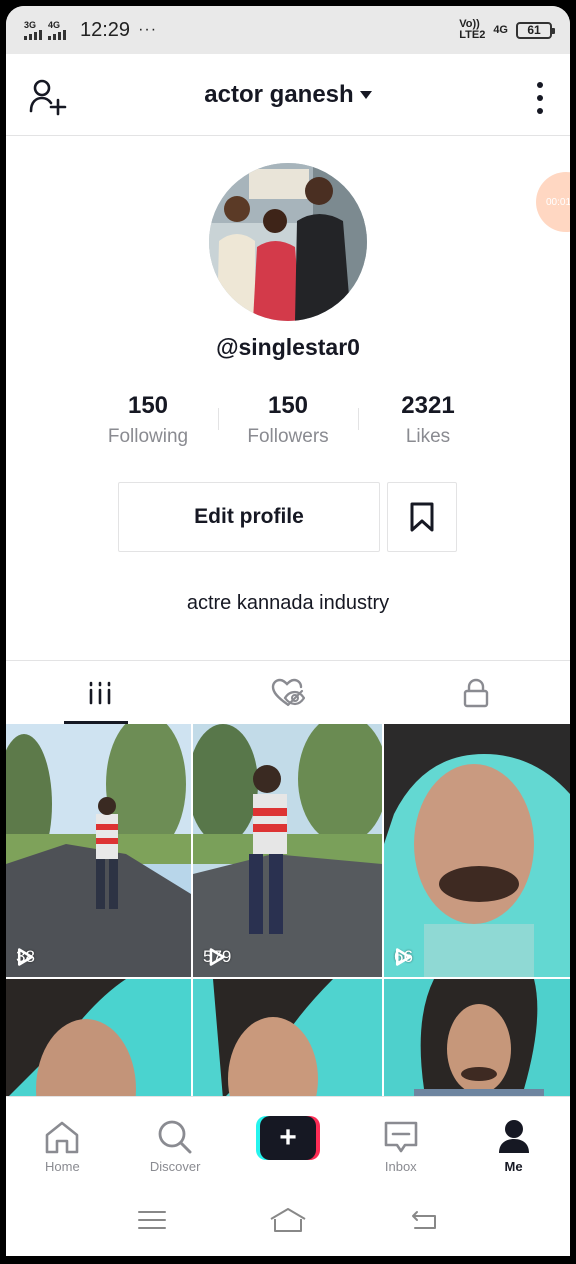  I want to click on video-thumbnail: 66, so click(477, 850).